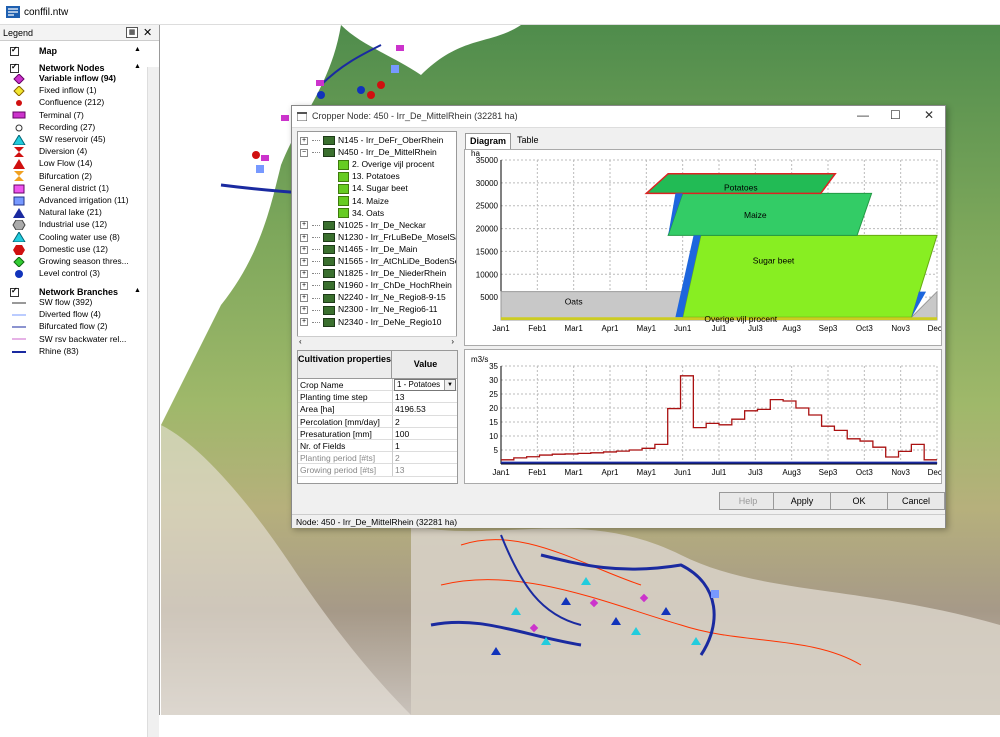  What do you see at coordinates (377, 342) in the screenshot?
I see `tree-hscrollbar: ‹ ›` at bounding box center [377, 342].